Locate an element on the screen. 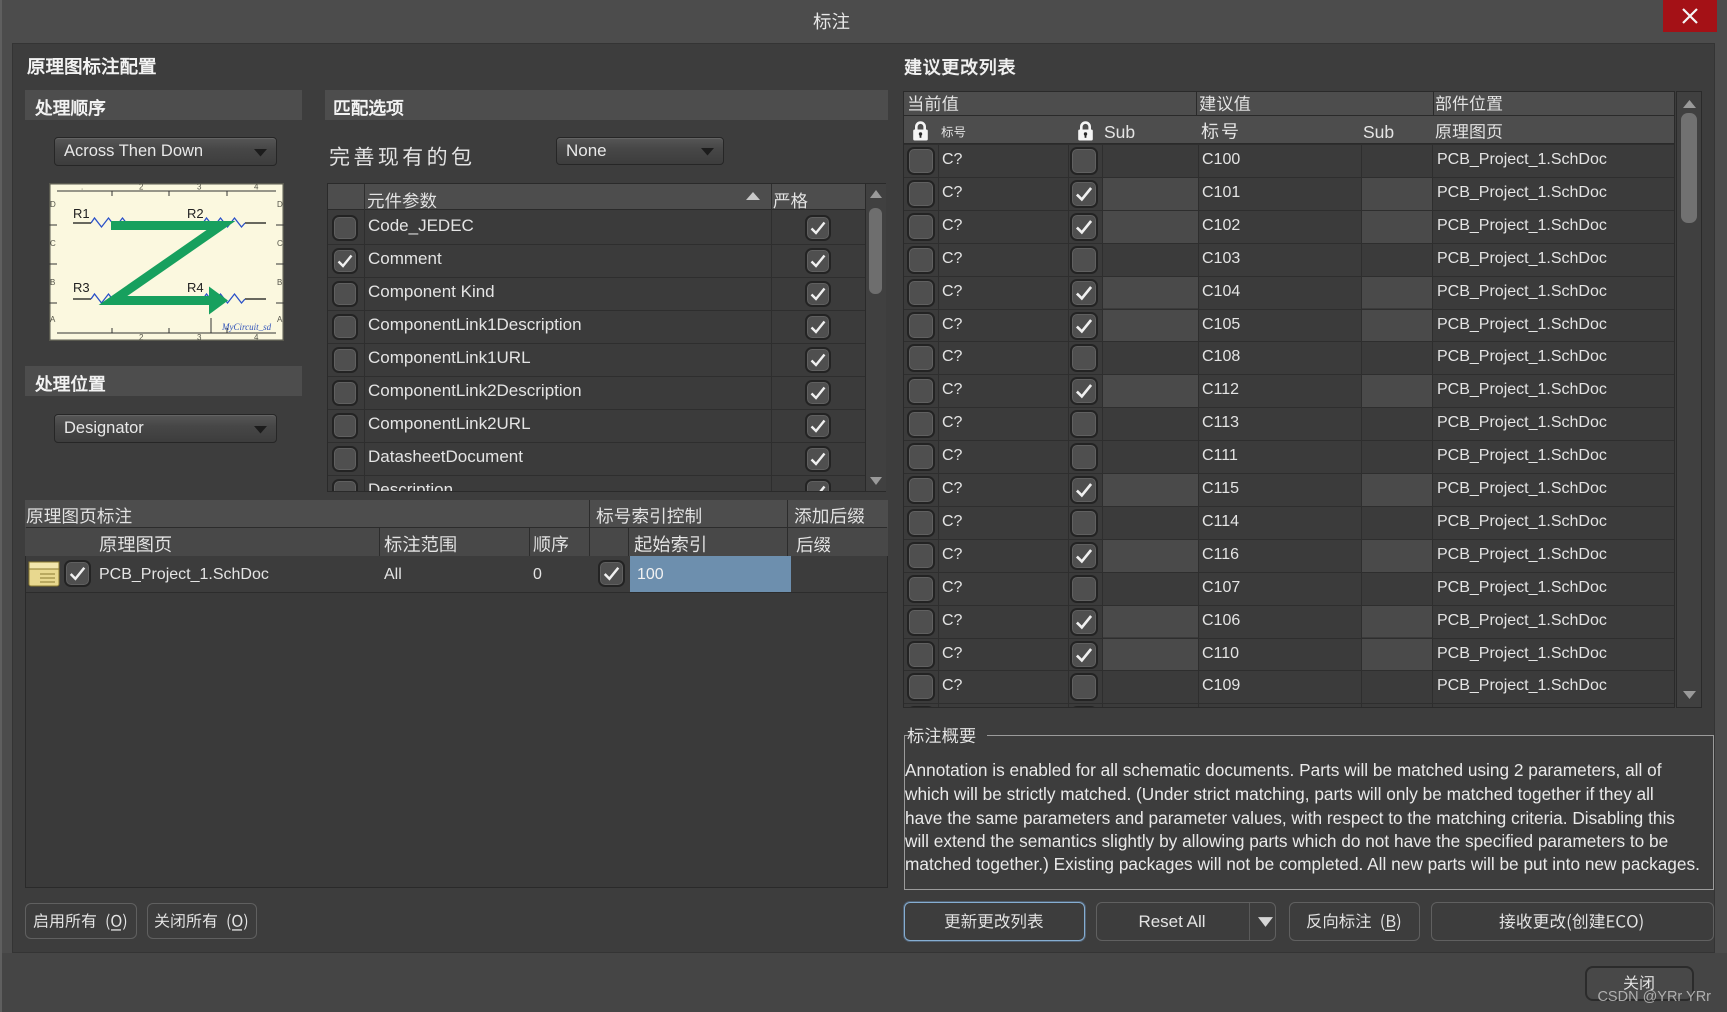 The image size is (1727, 1012). svg-text: MyCircuit_sd is located at coordinates (246, 327).